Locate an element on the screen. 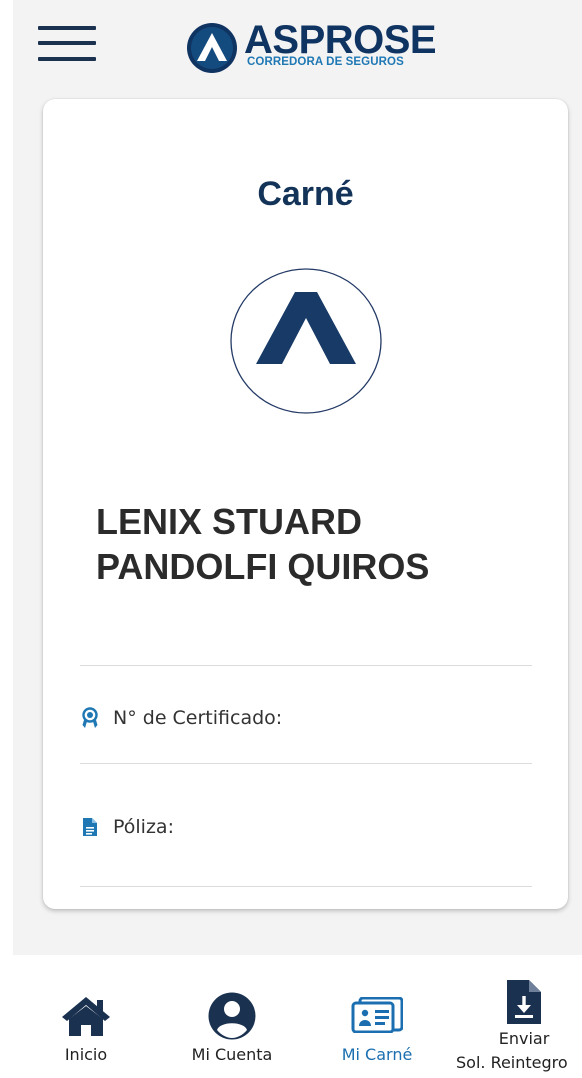  home-icon is located at coordinates (86, 1016).